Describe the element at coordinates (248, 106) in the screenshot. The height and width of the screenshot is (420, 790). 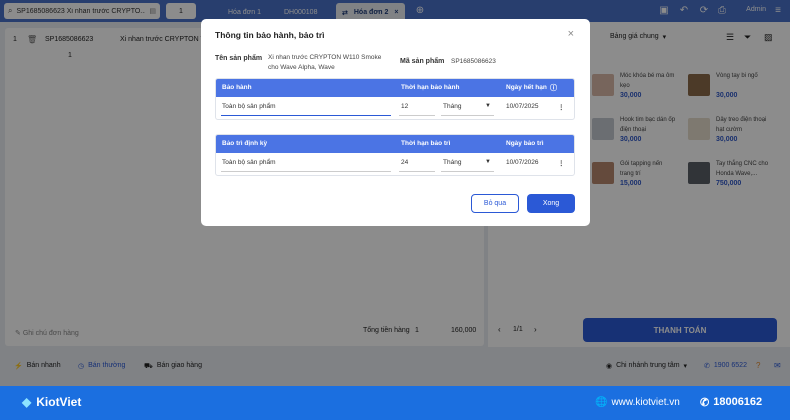
I see `warranty-scope-input: Toàn bộ sản phẩm` at that location.